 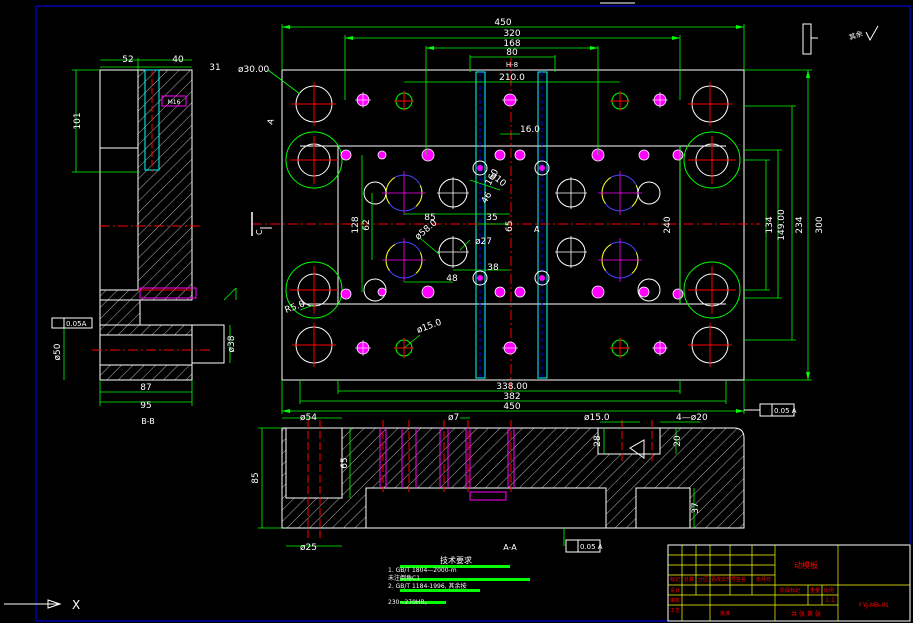 What do you see at coordinates (710, 104) in the screenshot?
I see `guide-pillar-top-right` at bounding box center [710, 104].